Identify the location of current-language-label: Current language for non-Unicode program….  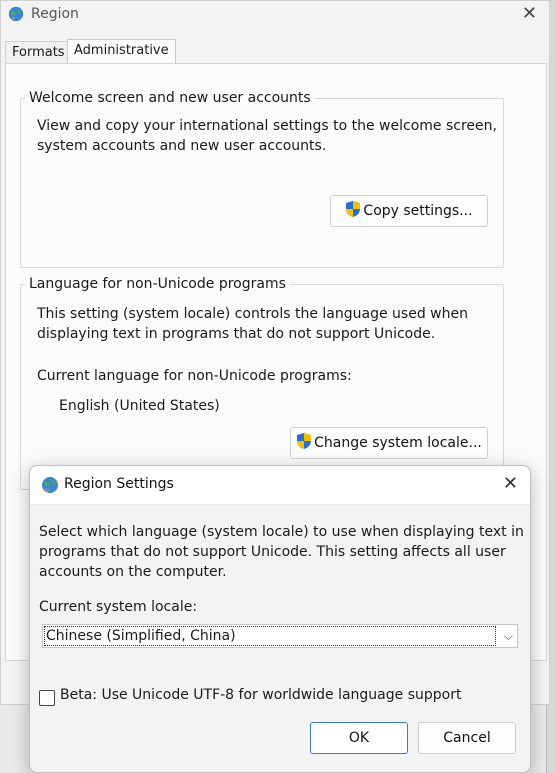
(194, 376).